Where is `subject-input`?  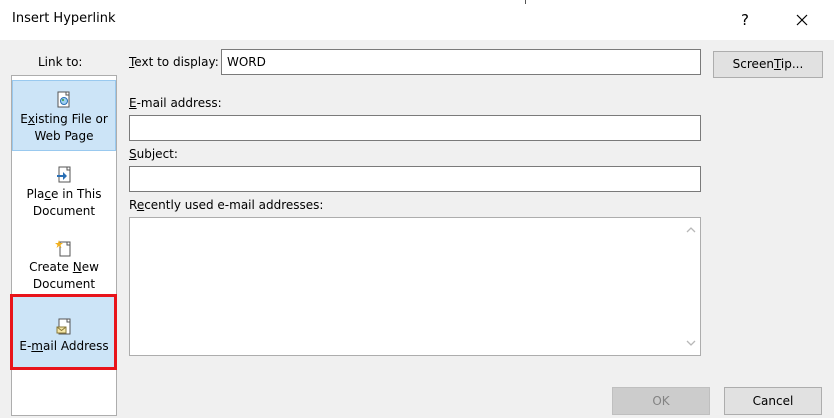
subject-input is located at coordinates (415, 179).